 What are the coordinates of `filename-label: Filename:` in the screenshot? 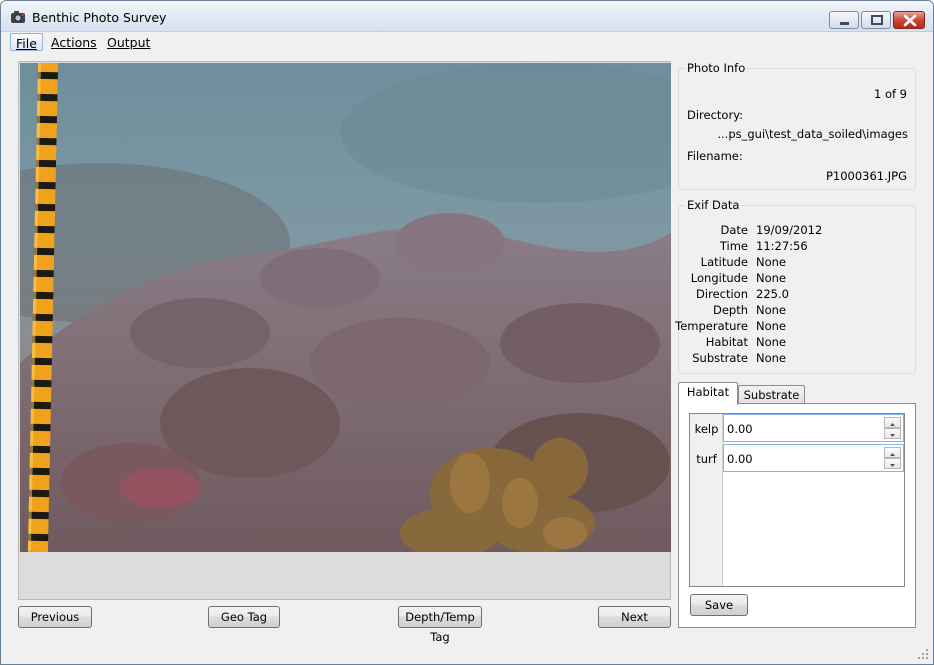 It's located at (715, 156).